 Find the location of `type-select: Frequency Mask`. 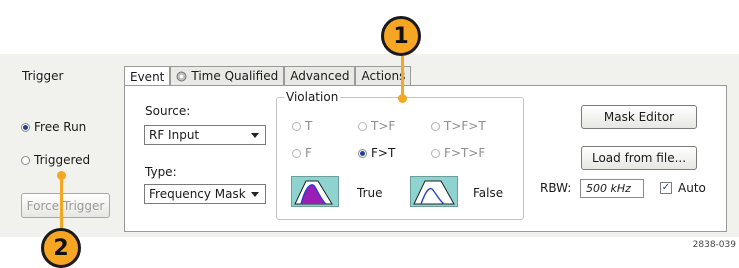

type-select: Frequency Mask is located at coordinates (205, 194).